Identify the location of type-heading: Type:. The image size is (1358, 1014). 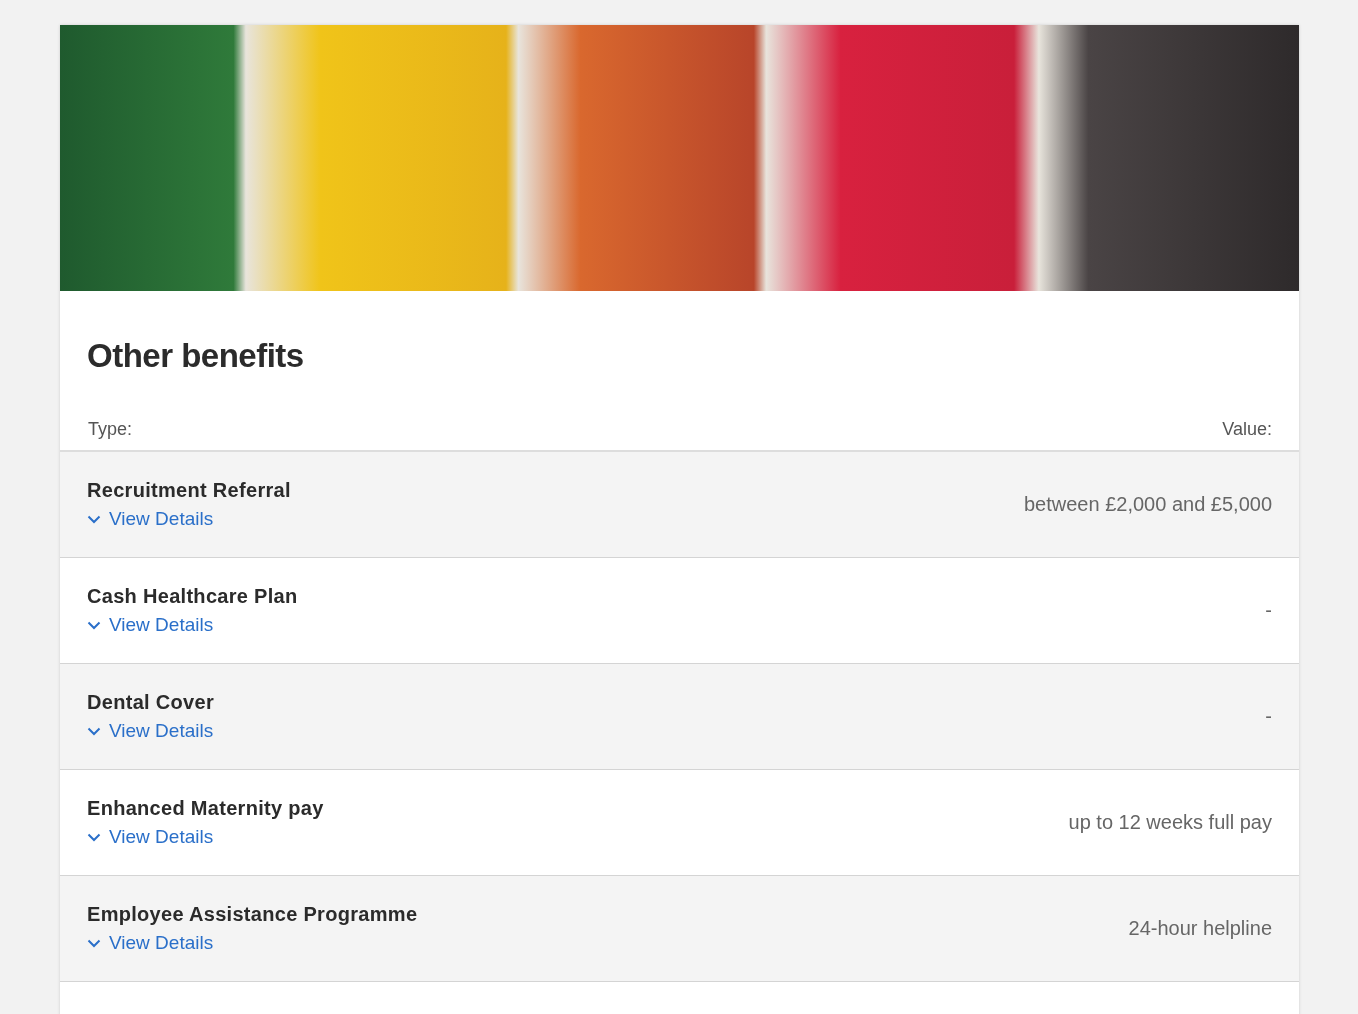
(110, 429).